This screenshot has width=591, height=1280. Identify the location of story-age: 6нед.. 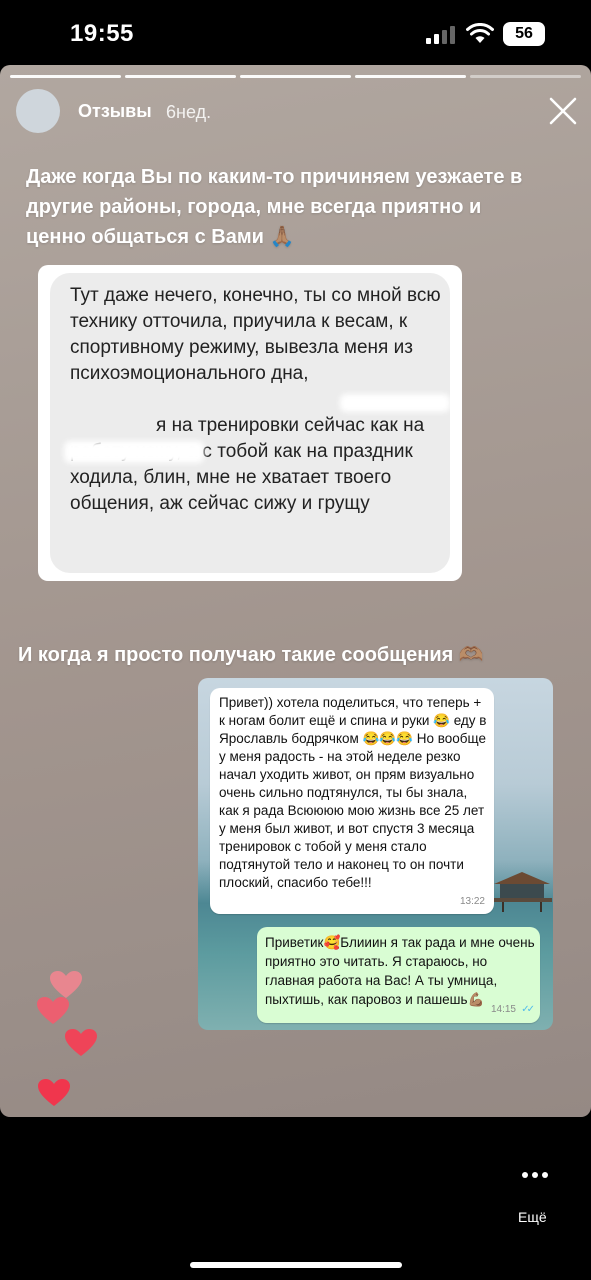
(189, 112).